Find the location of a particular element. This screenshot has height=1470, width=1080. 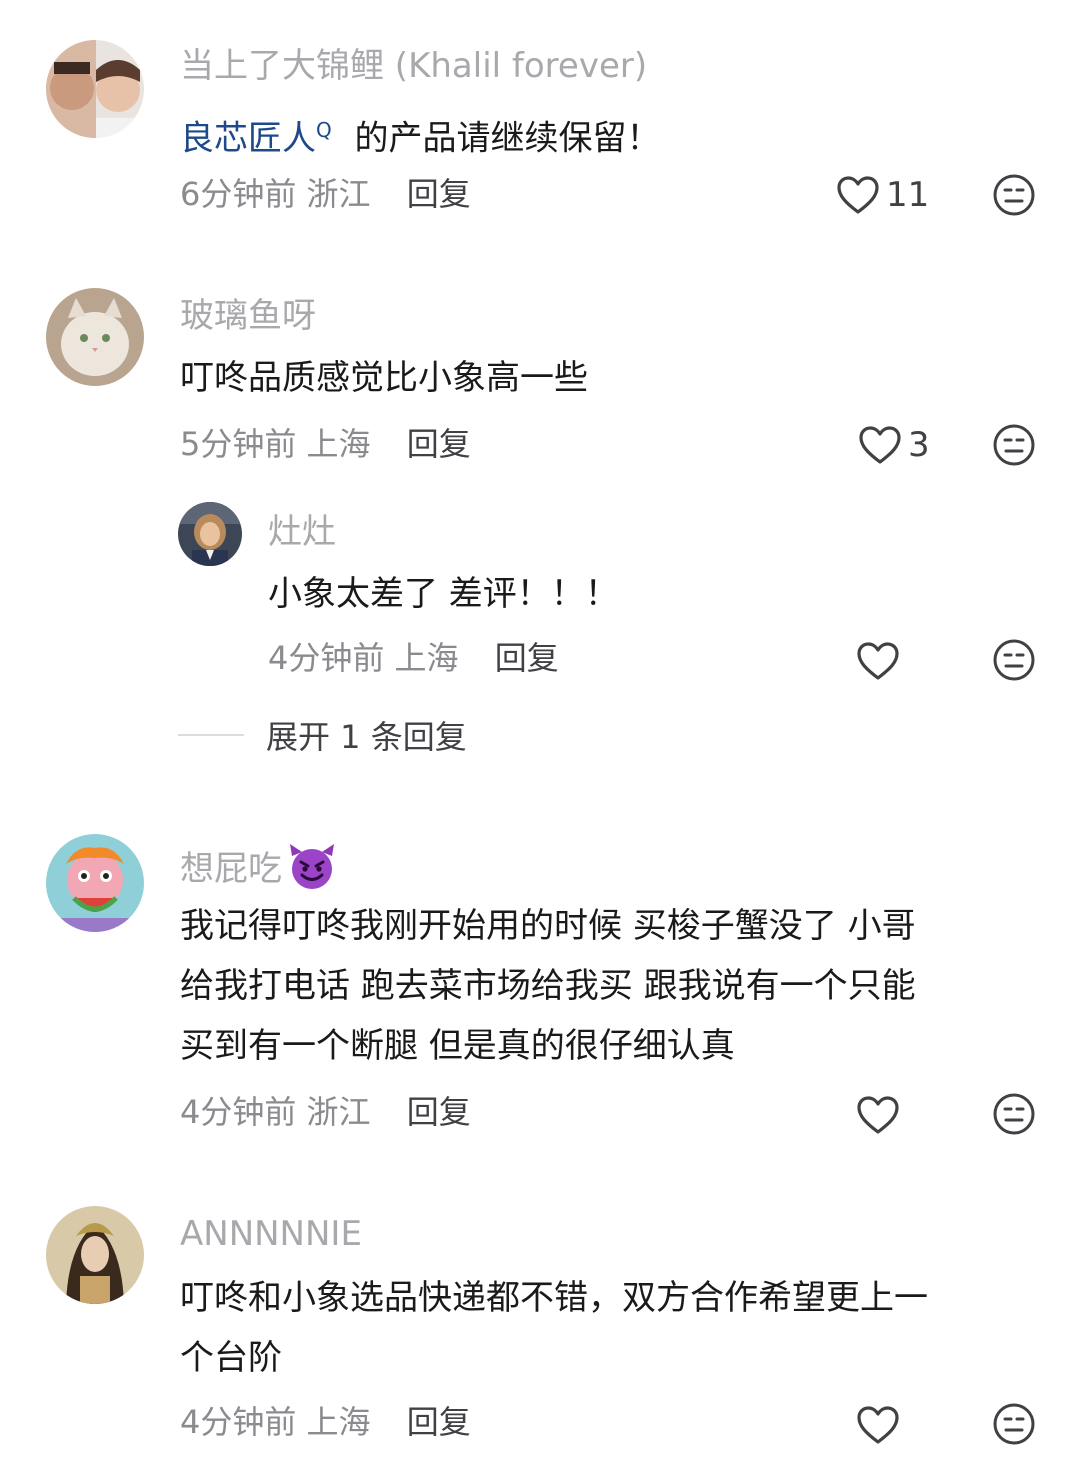

divider is located at coordinates (211, 735).